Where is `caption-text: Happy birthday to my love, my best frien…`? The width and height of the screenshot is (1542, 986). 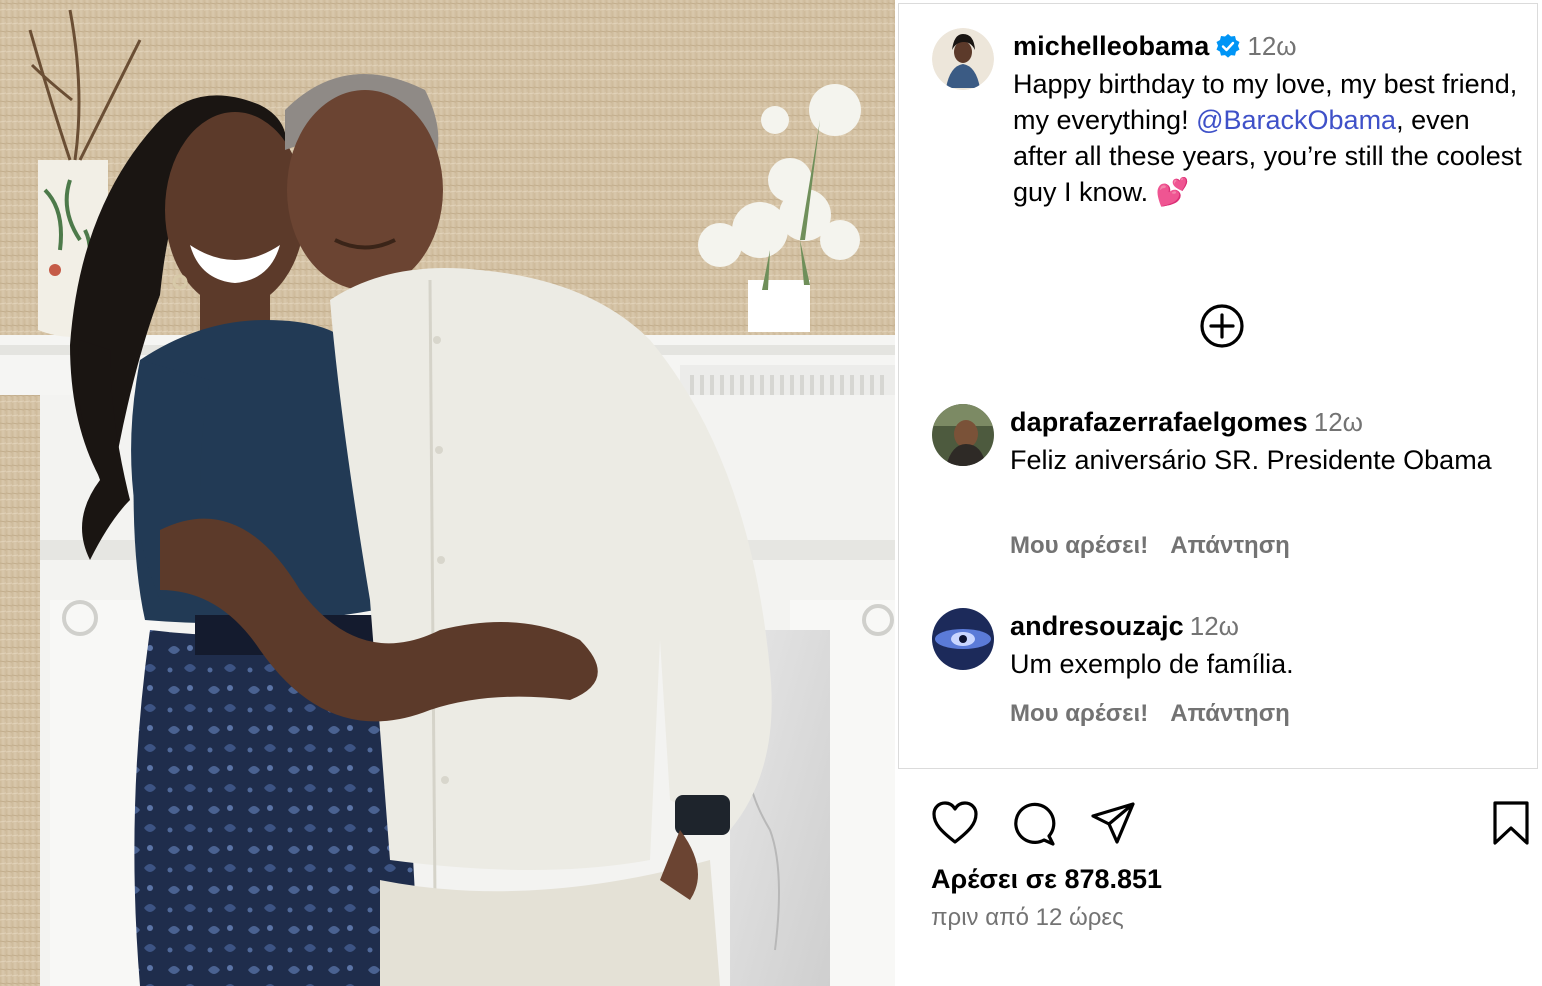
caption-text: Happy birthday to my love, my best frien… is located at coordinates (1268, 138).